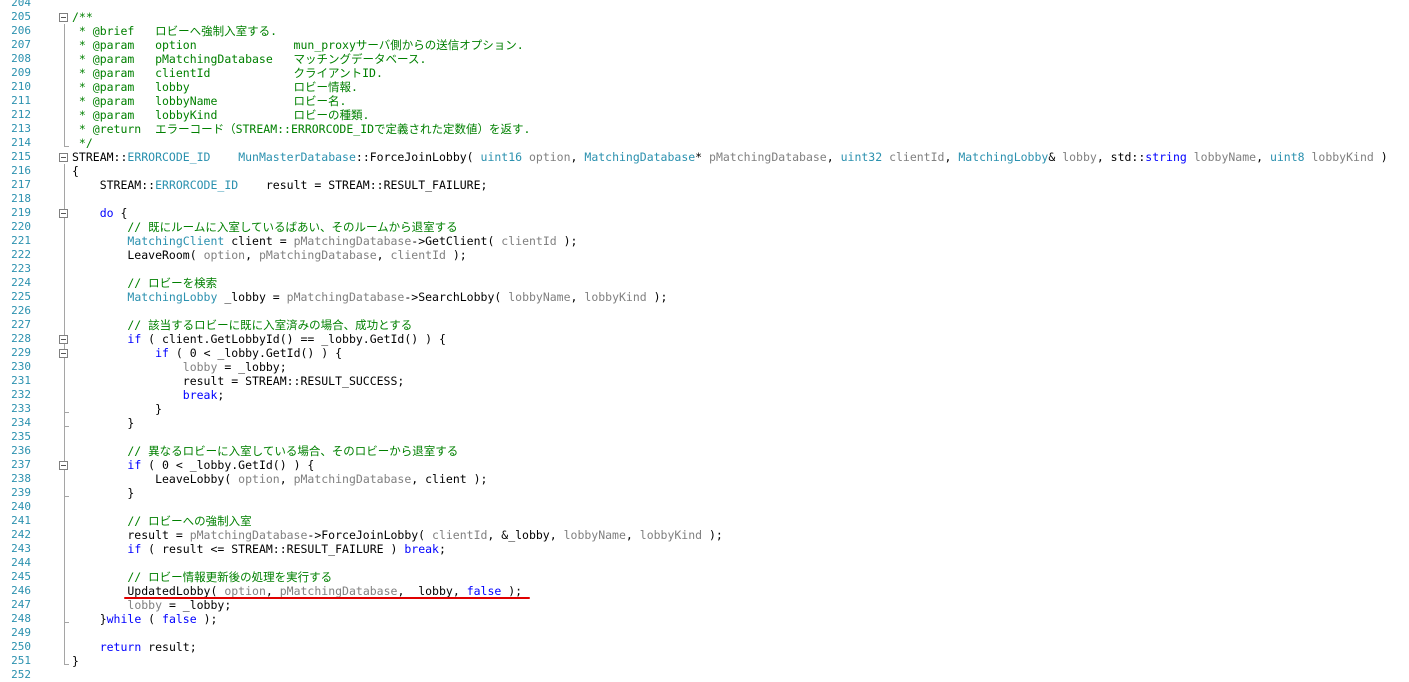  I want to click on line-number: 219, so click(21, 212).